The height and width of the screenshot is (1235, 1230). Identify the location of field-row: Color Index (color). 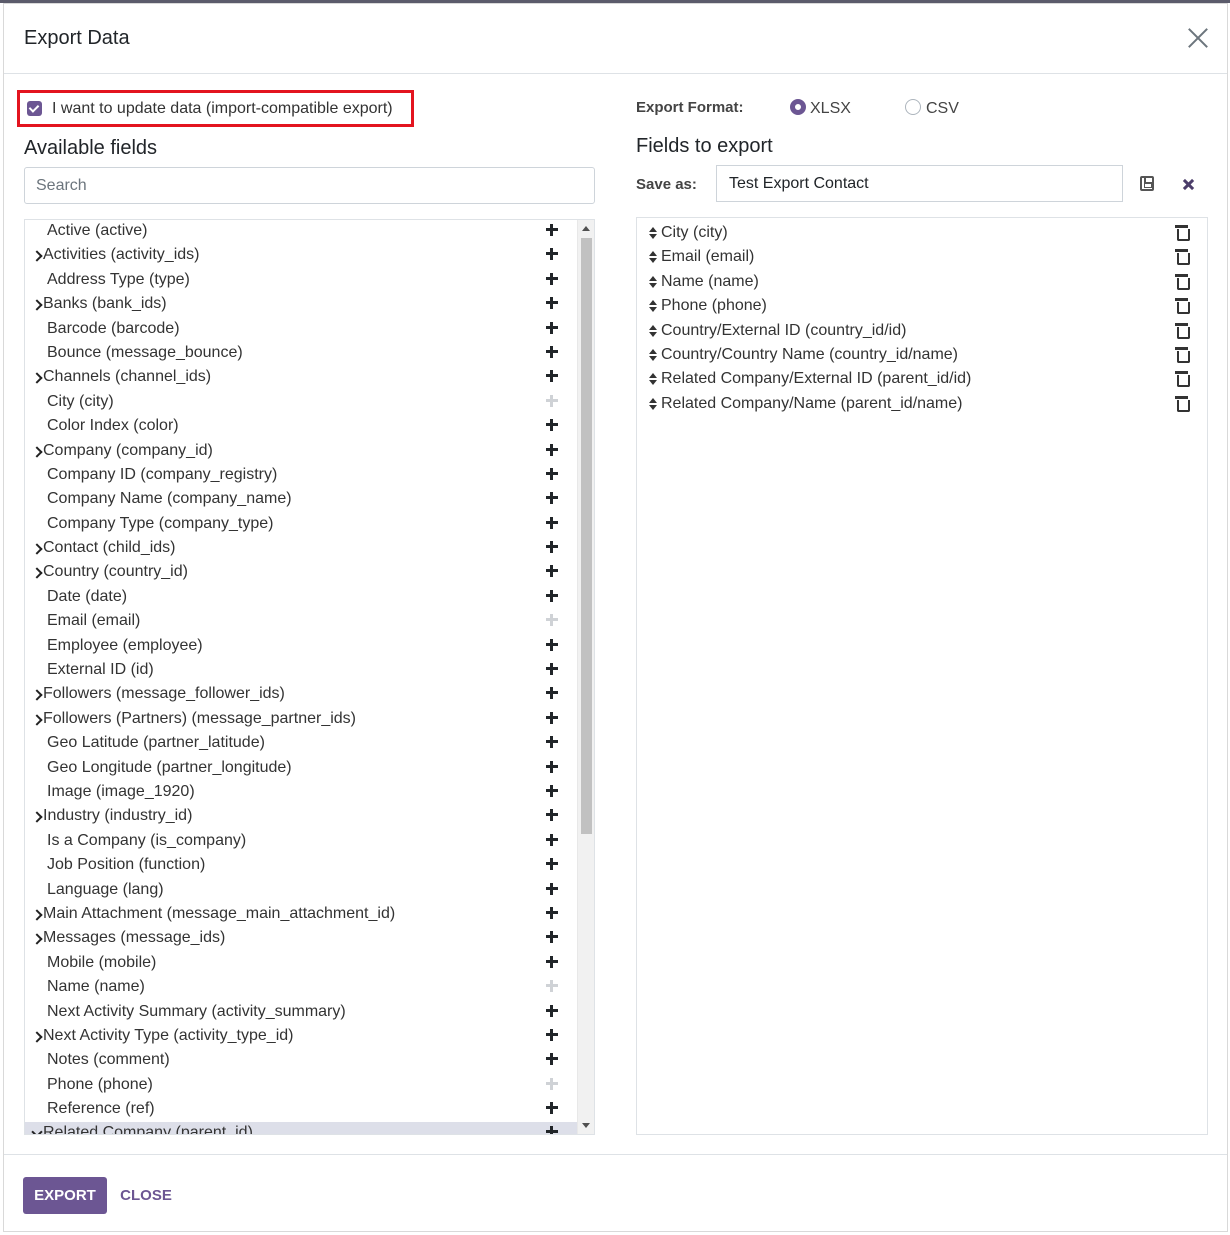
(301, 427).